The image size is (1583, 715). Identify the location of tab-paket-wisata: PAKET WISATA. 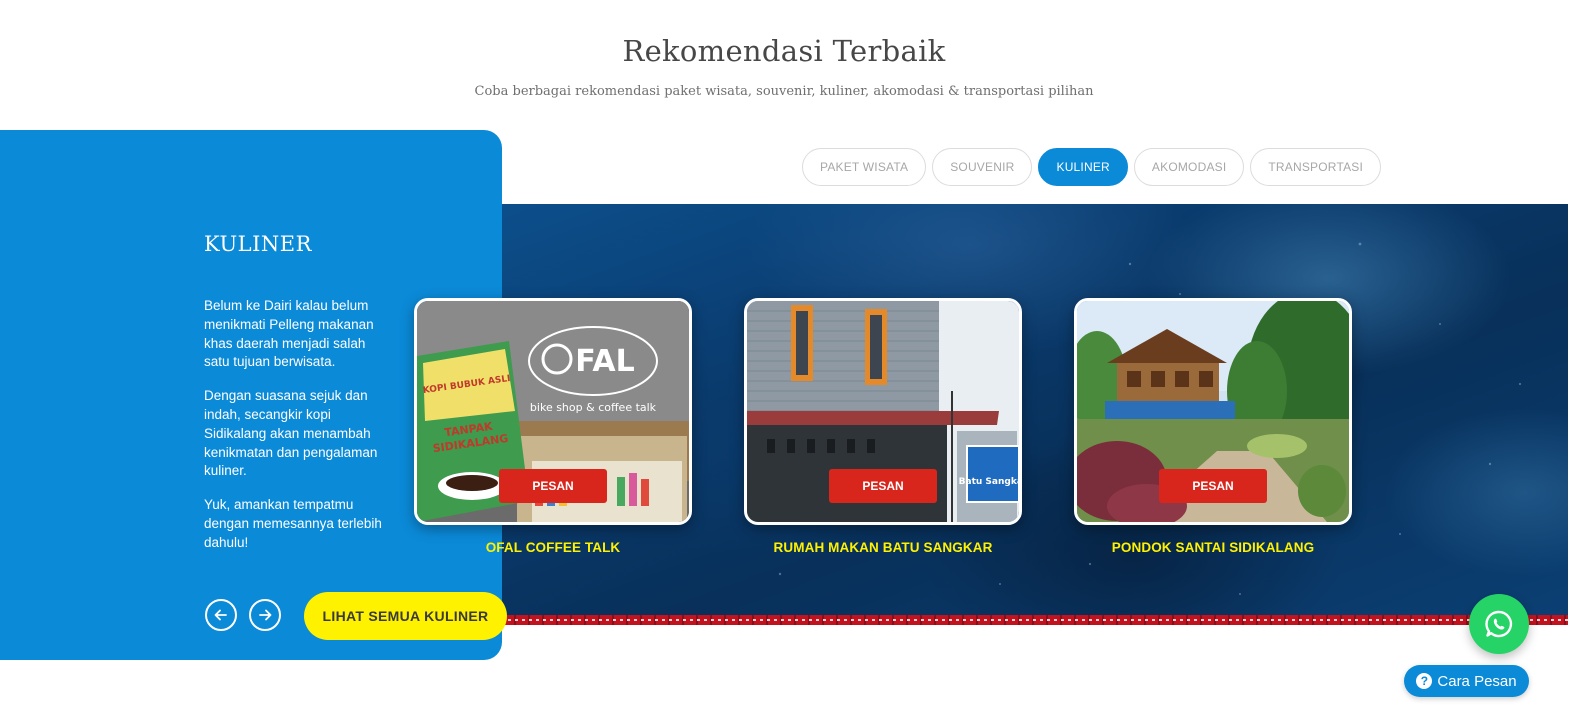
(864, 167).